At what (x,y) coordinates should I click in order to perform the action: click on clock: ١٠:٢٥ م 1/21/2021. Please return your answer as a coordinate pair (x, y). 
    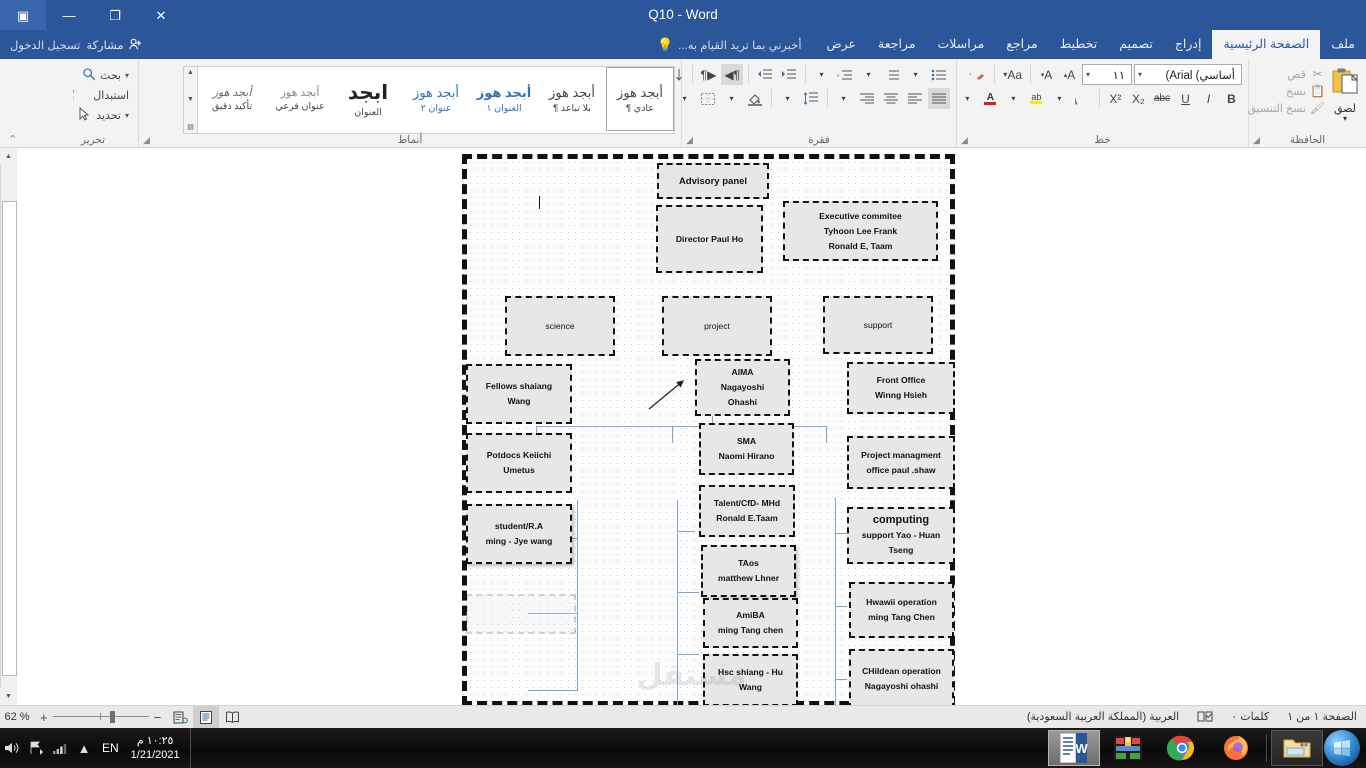
    Looking at the image, I should click on (157, 748).